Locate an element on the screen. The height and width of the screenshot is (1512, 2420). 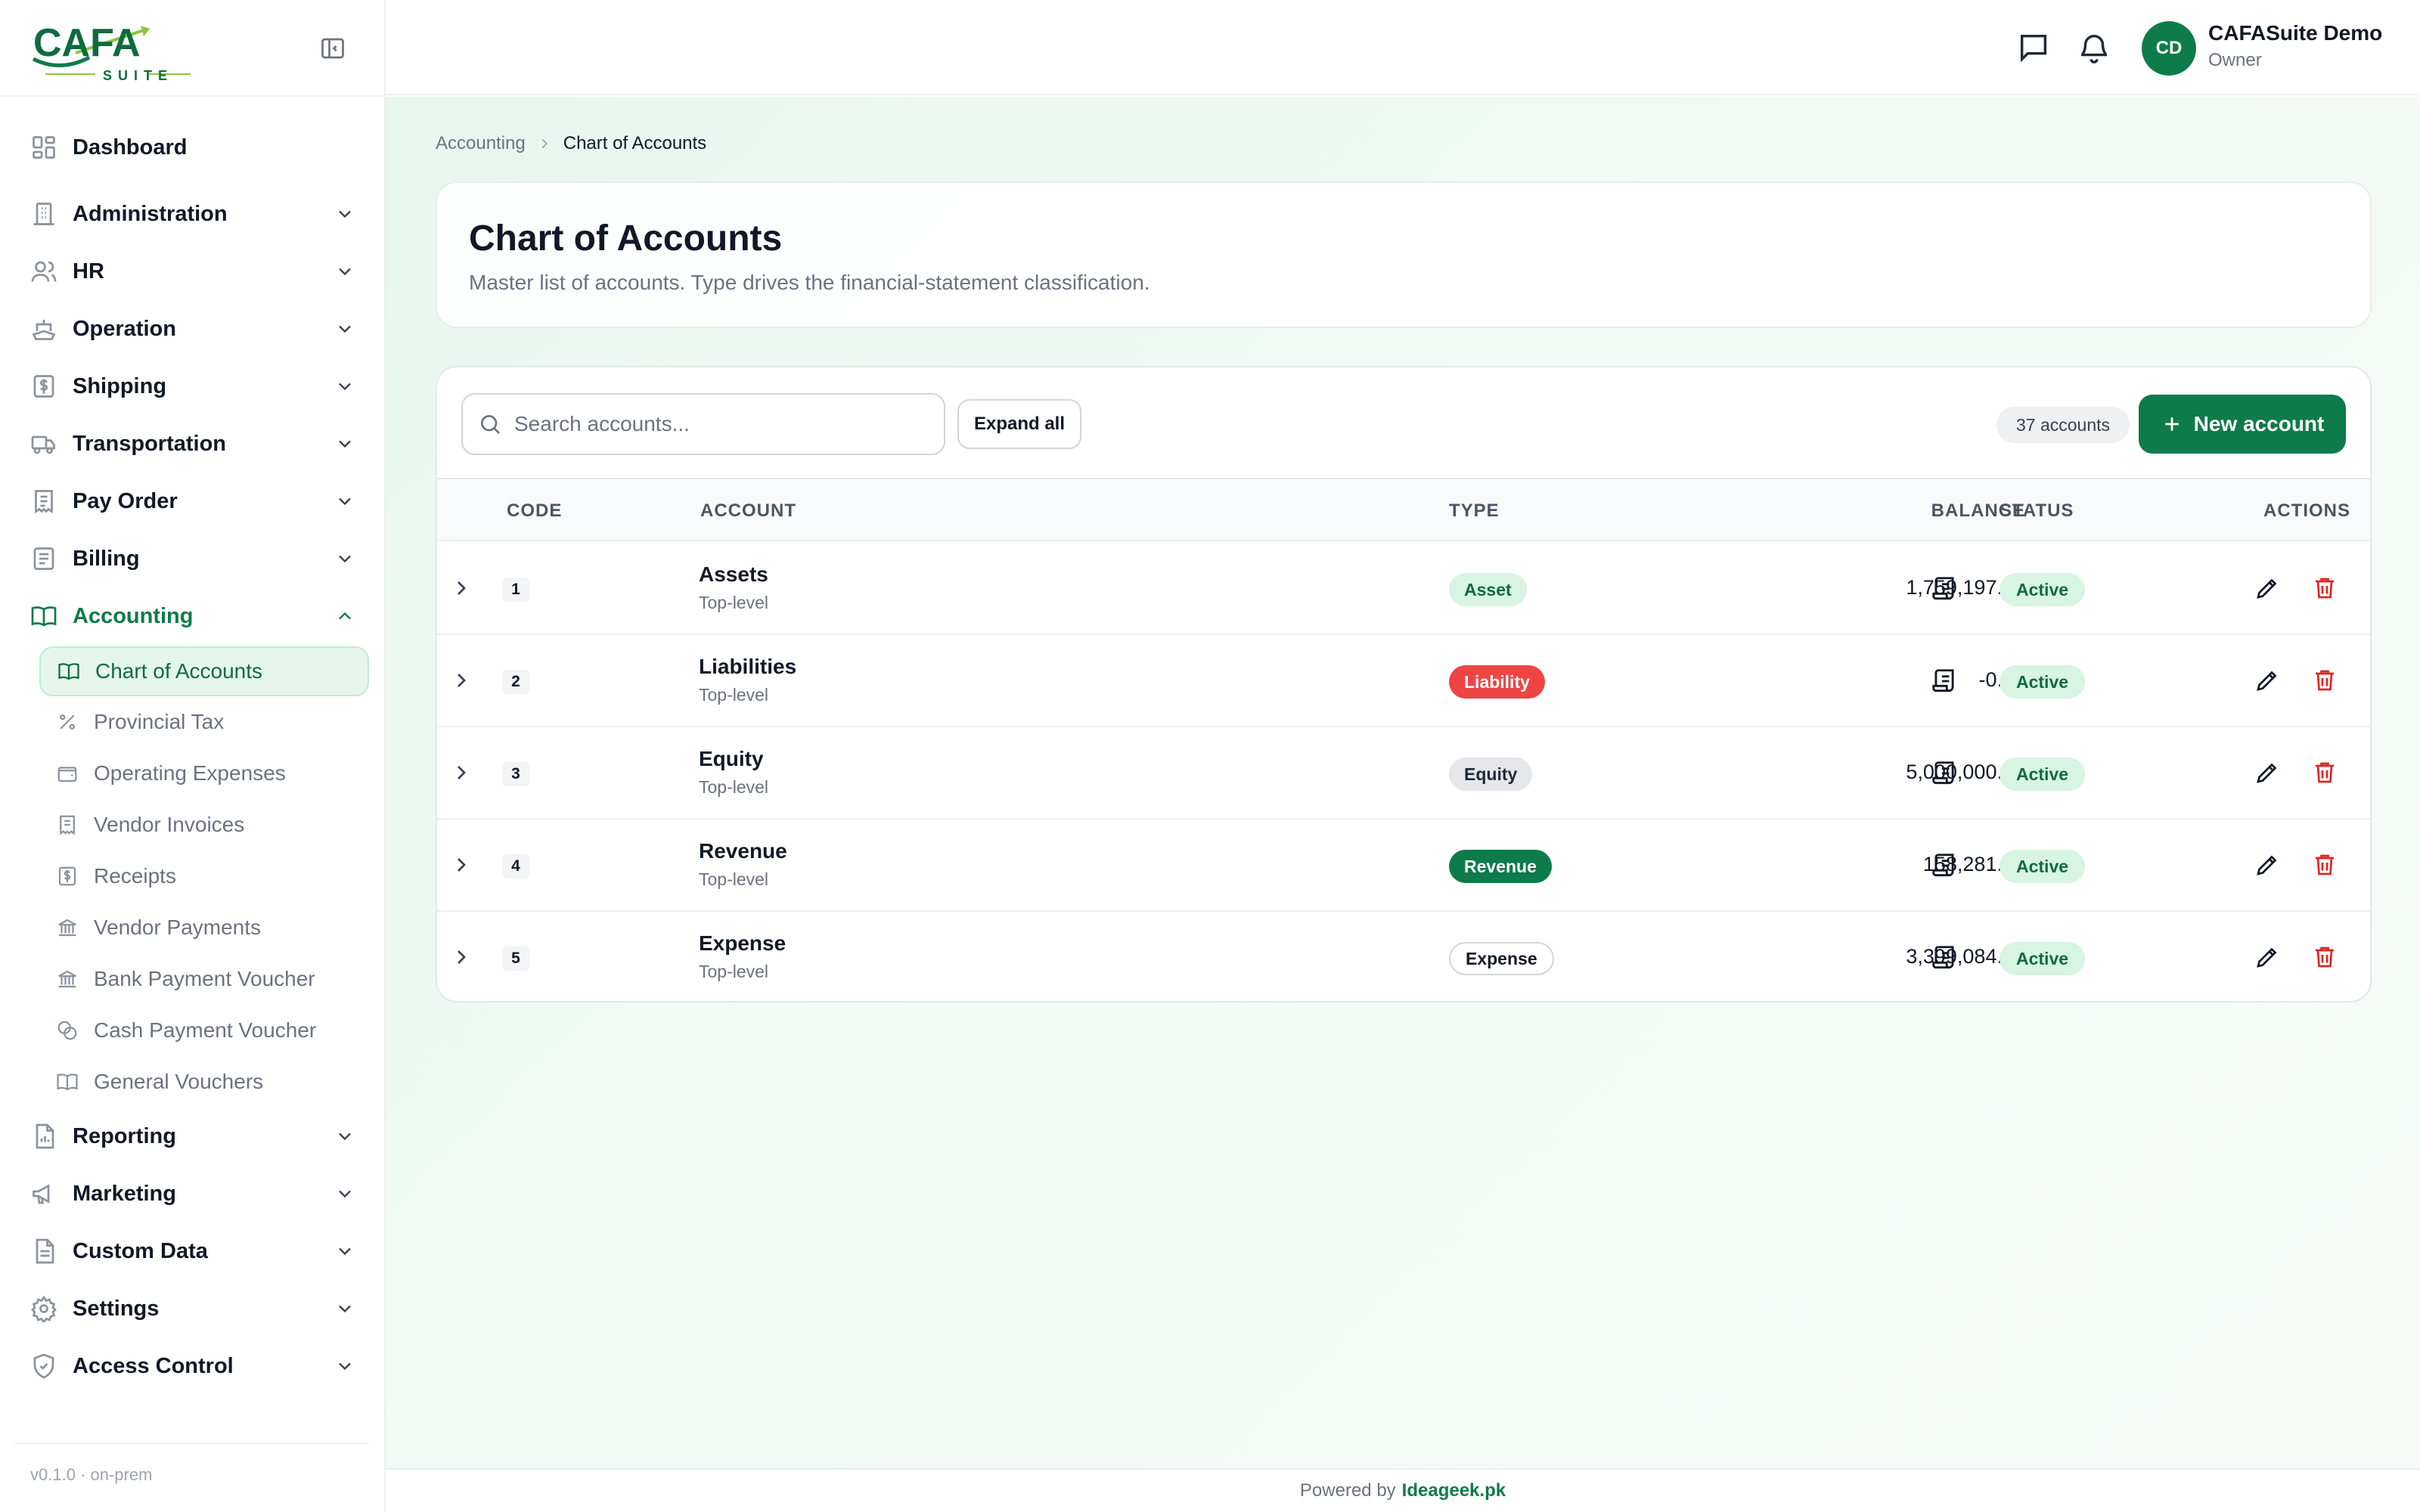
search-box is located at coordinates (703, 424).